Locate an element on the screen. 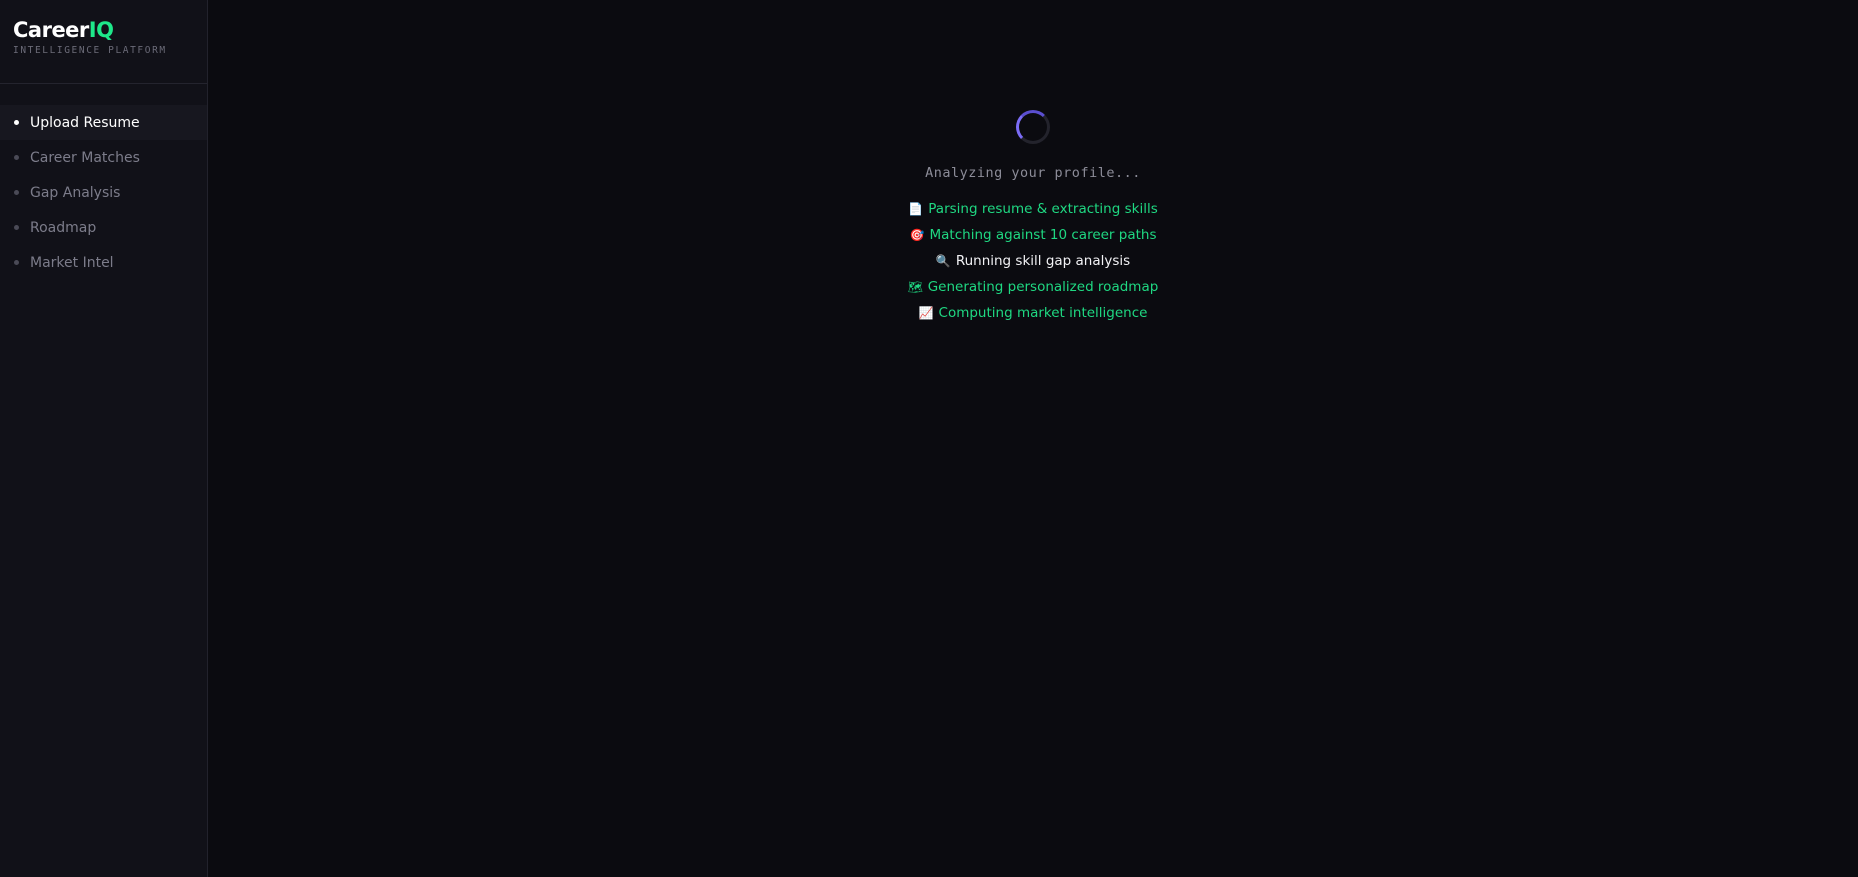 The width and height of the screenshot is (1858, 877). sidebar-item-label: Career Matches is located at coordinates (85, 157).